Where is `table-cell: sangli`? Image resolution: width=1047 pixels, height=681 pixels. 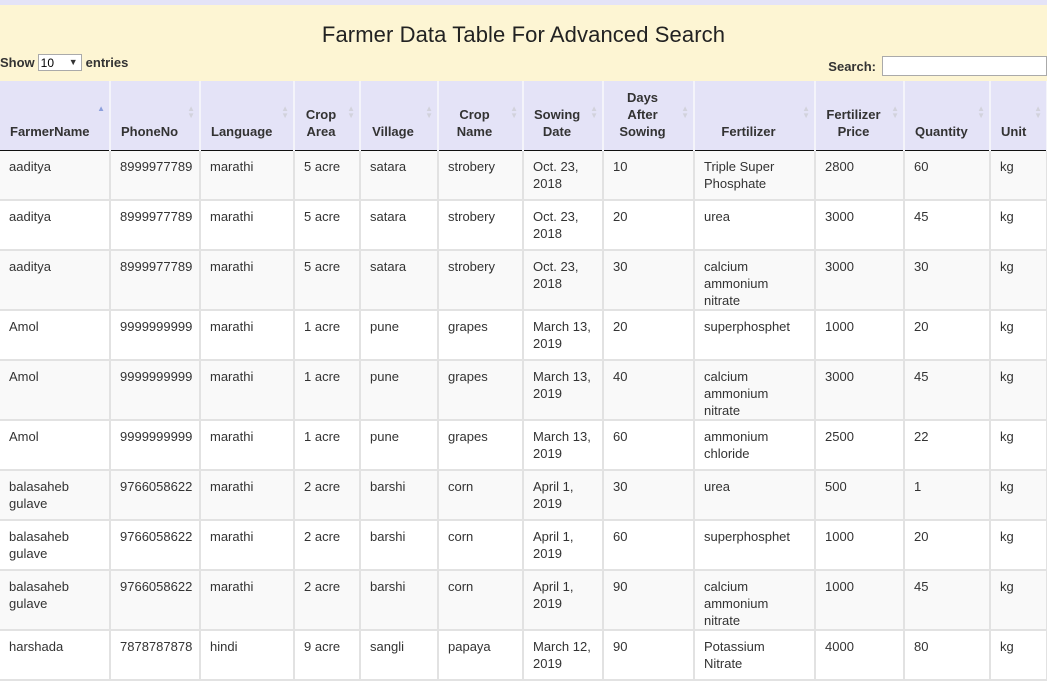 table-cell: sangli is located at coordinates (399, 655).